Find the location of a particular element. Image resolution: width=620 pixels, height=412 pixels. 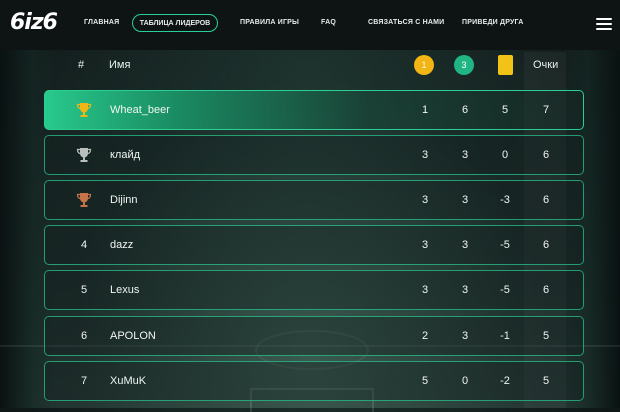

row-player-name: Wheat_beer is located at coordinates (140, 110).